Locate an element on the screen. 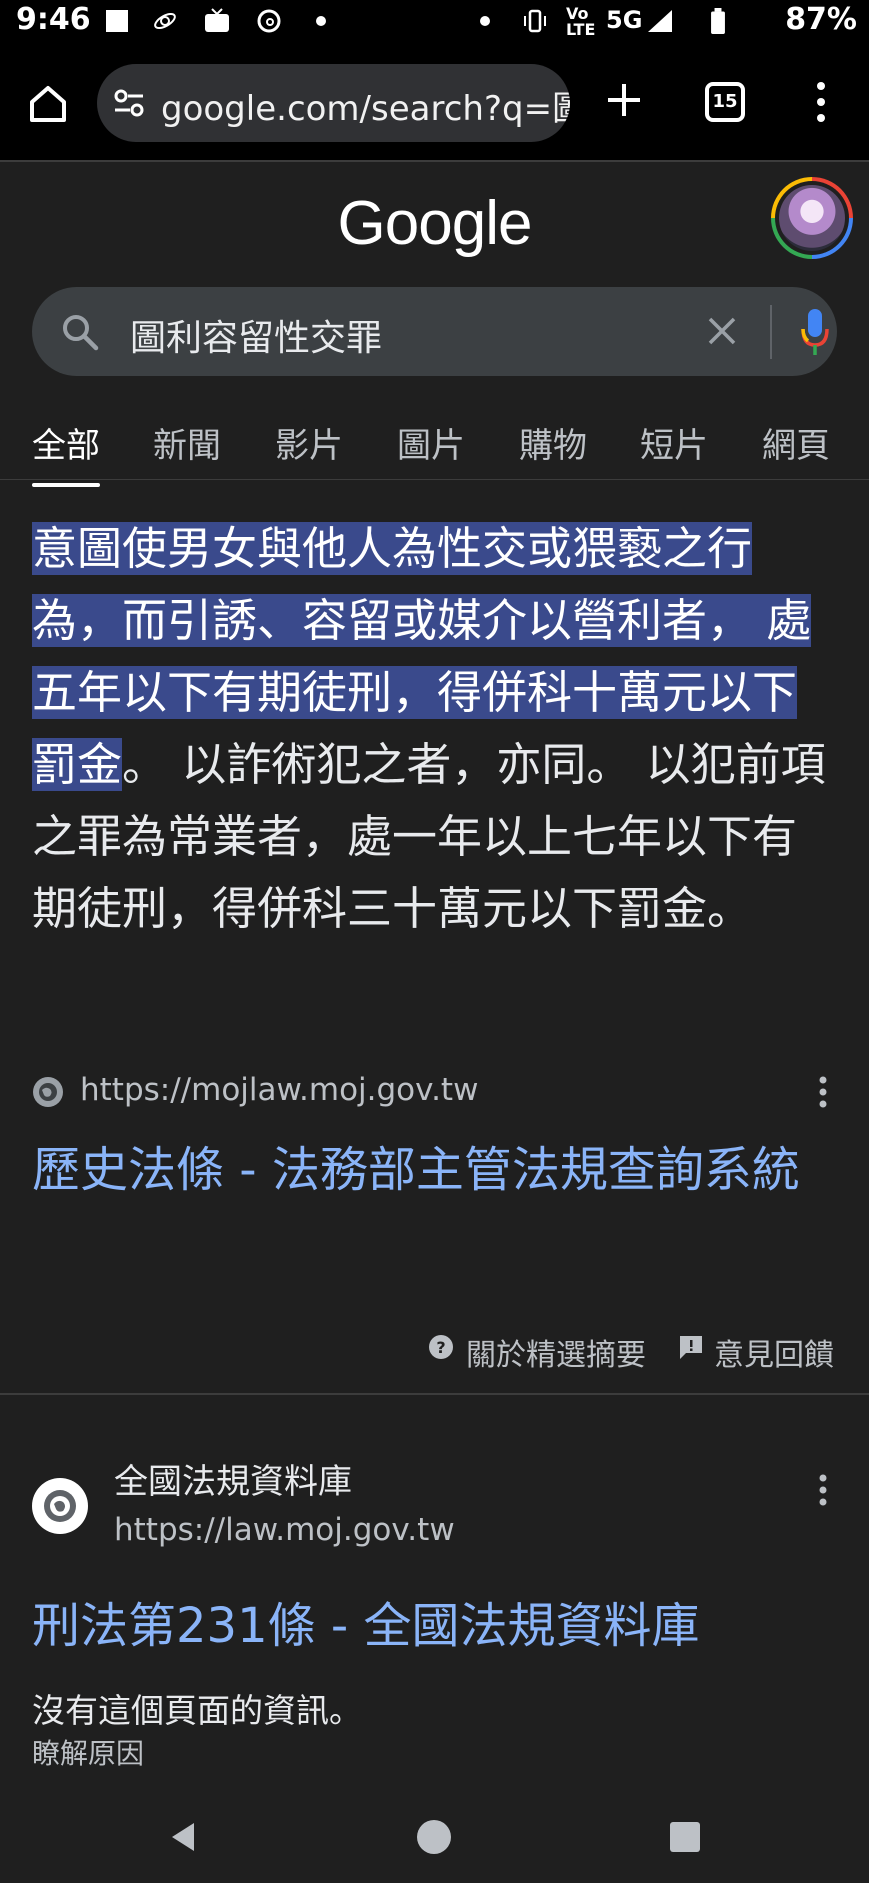  status-time: 9:46 is located at coordinates (53, 19).